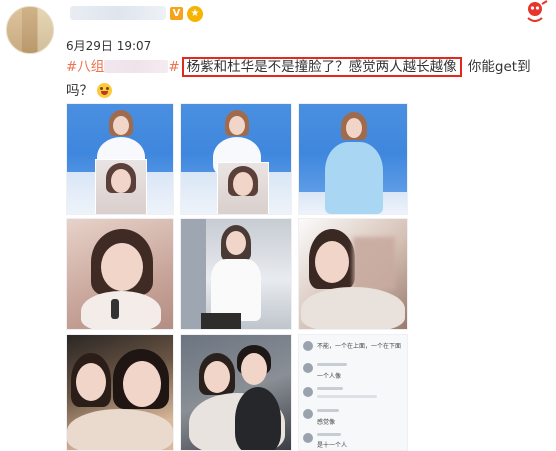 The width and height of the screenshot is (556, 451). What do you see at coordinates (30, 30) in the screenshot?
I see `avatar` at bounding box center [30, 30].